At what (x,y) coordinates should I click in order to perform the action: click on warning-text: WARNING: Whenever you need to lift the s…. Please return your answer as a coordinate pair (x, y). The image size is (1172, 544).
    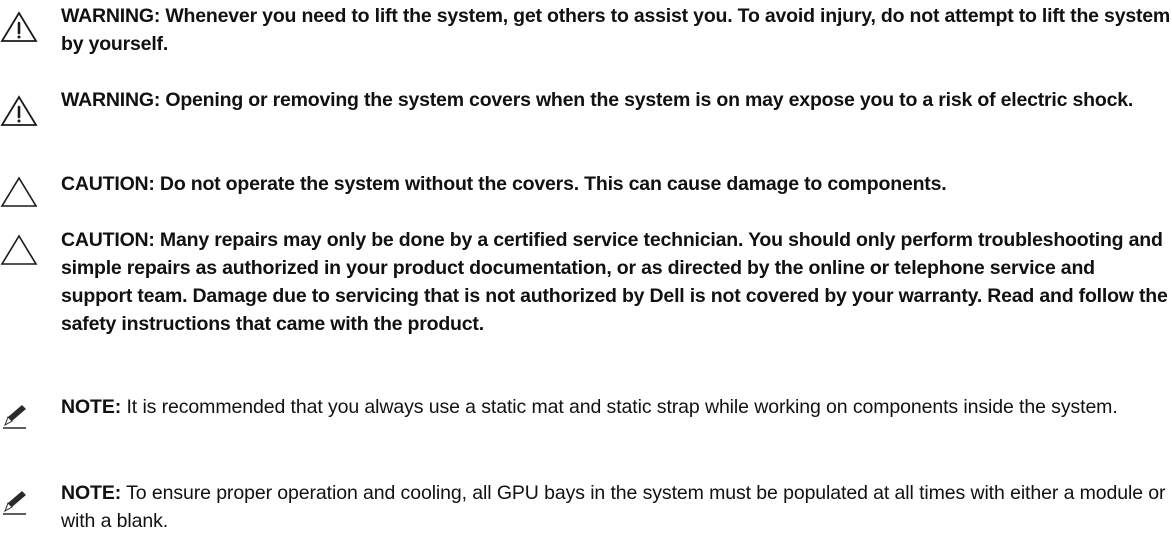
    Looking at the image, I should click on (616, 30).